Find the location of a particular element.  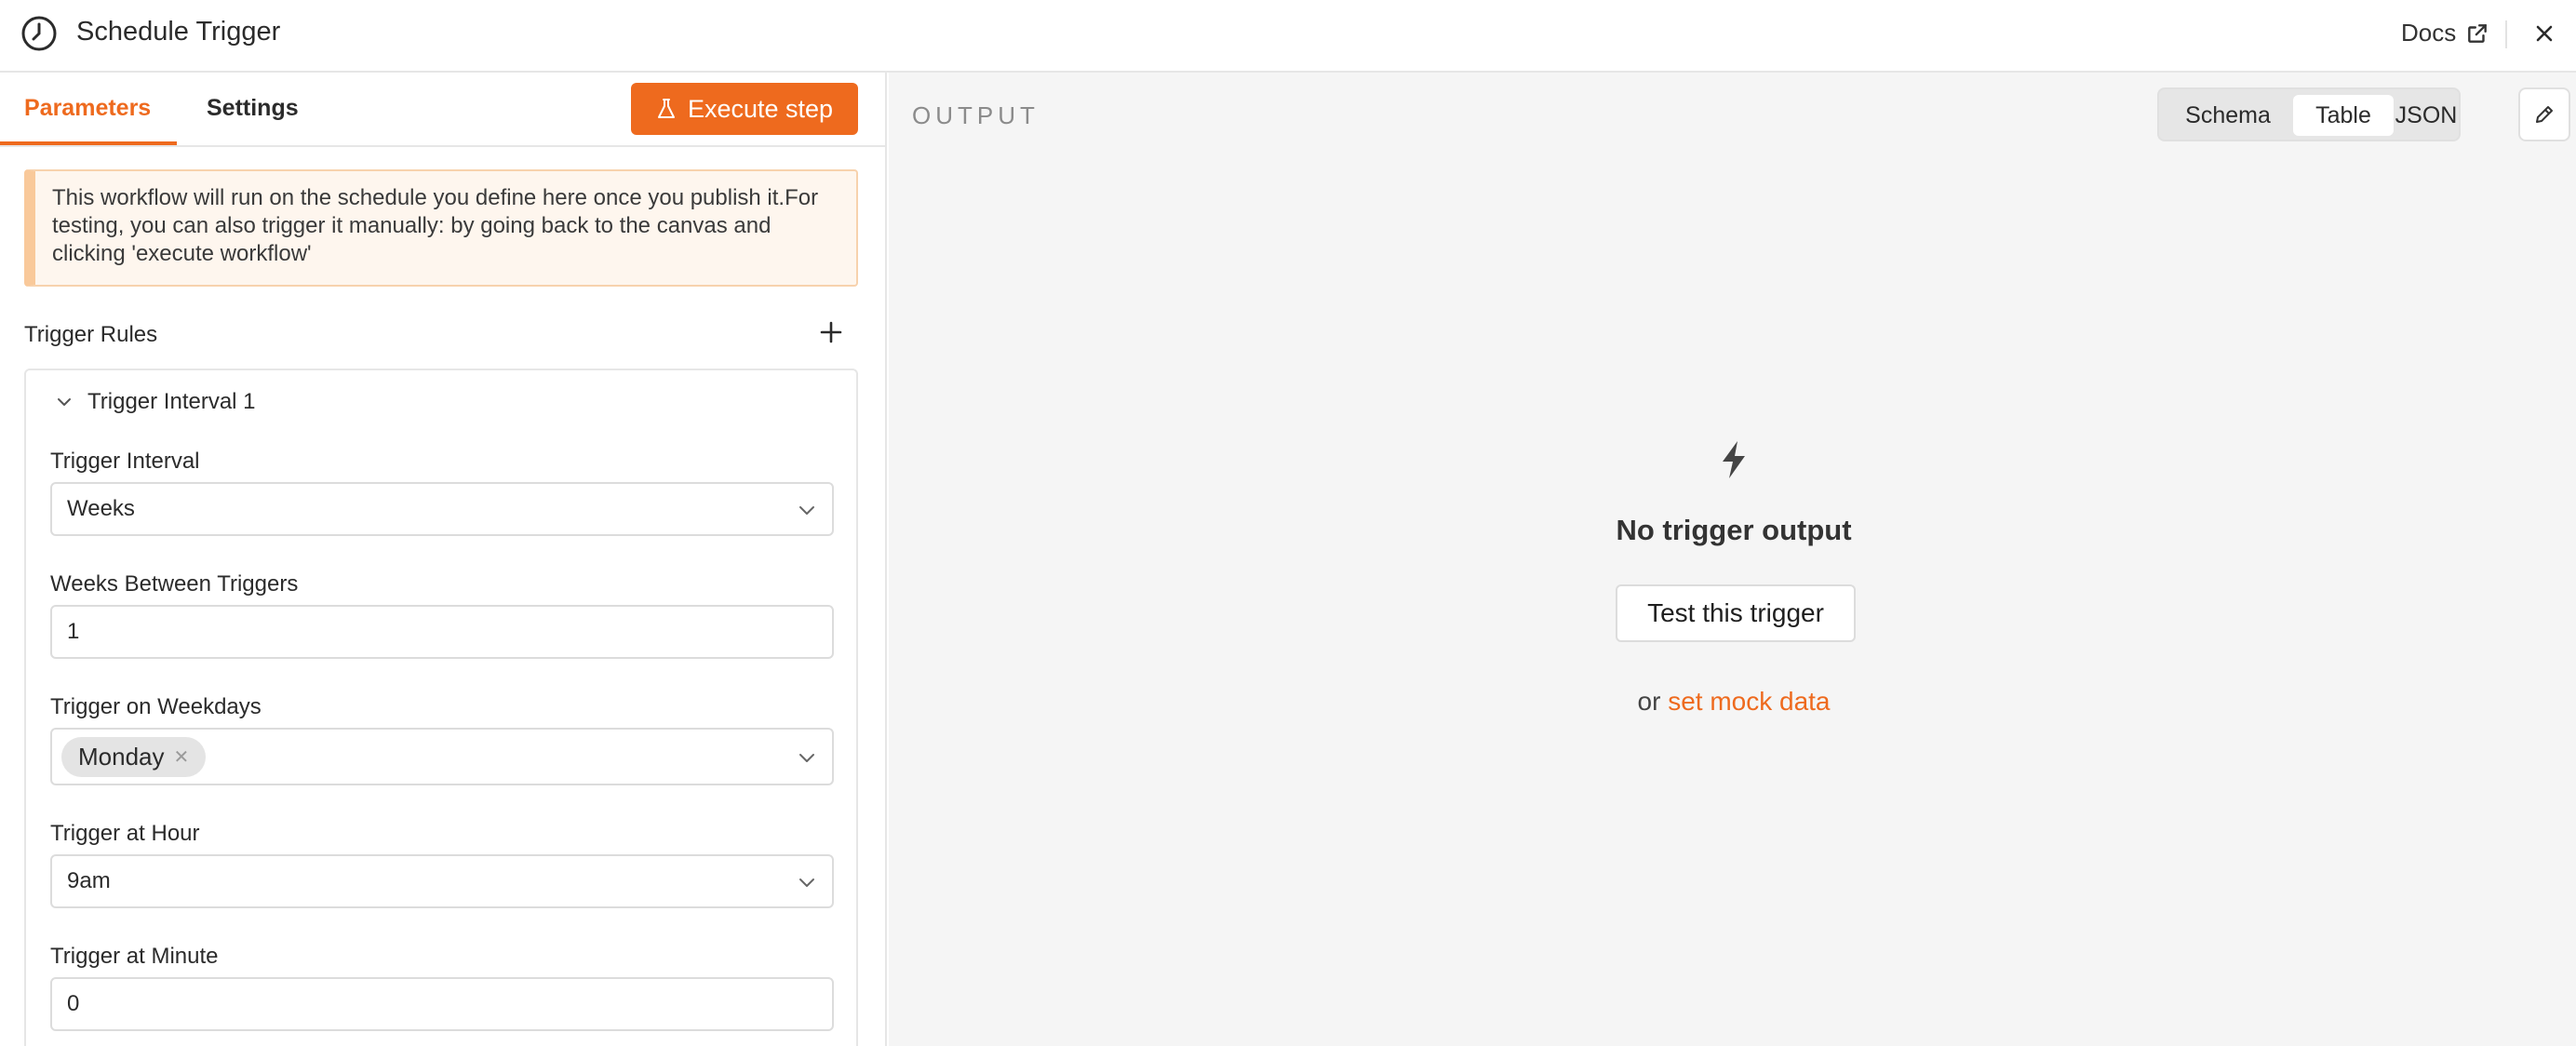

output-label: OUTPUT is located at coordinates (976, 115).